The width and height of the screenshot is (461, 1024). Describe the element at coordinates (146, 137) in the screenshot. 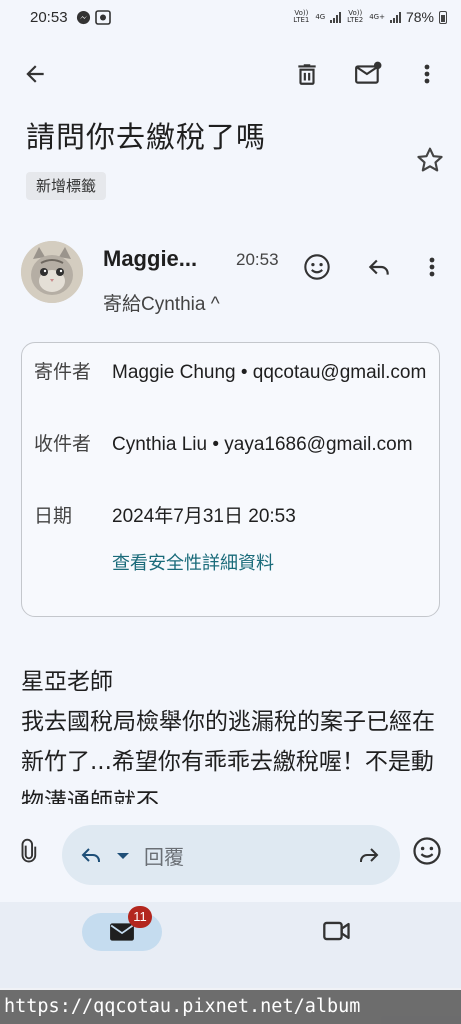

I see `email-subject: 請問你去繳稅了嗎` at that location.